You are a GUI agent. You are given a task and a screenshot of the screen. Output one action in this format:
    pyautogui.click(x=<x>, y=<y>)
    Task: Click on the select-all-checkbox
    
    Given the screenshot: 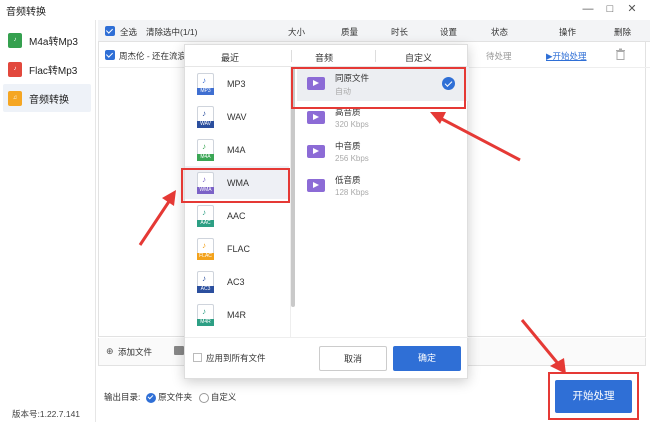 What is the action you would take?
    pyautogui.click(x=110, y=31)
    